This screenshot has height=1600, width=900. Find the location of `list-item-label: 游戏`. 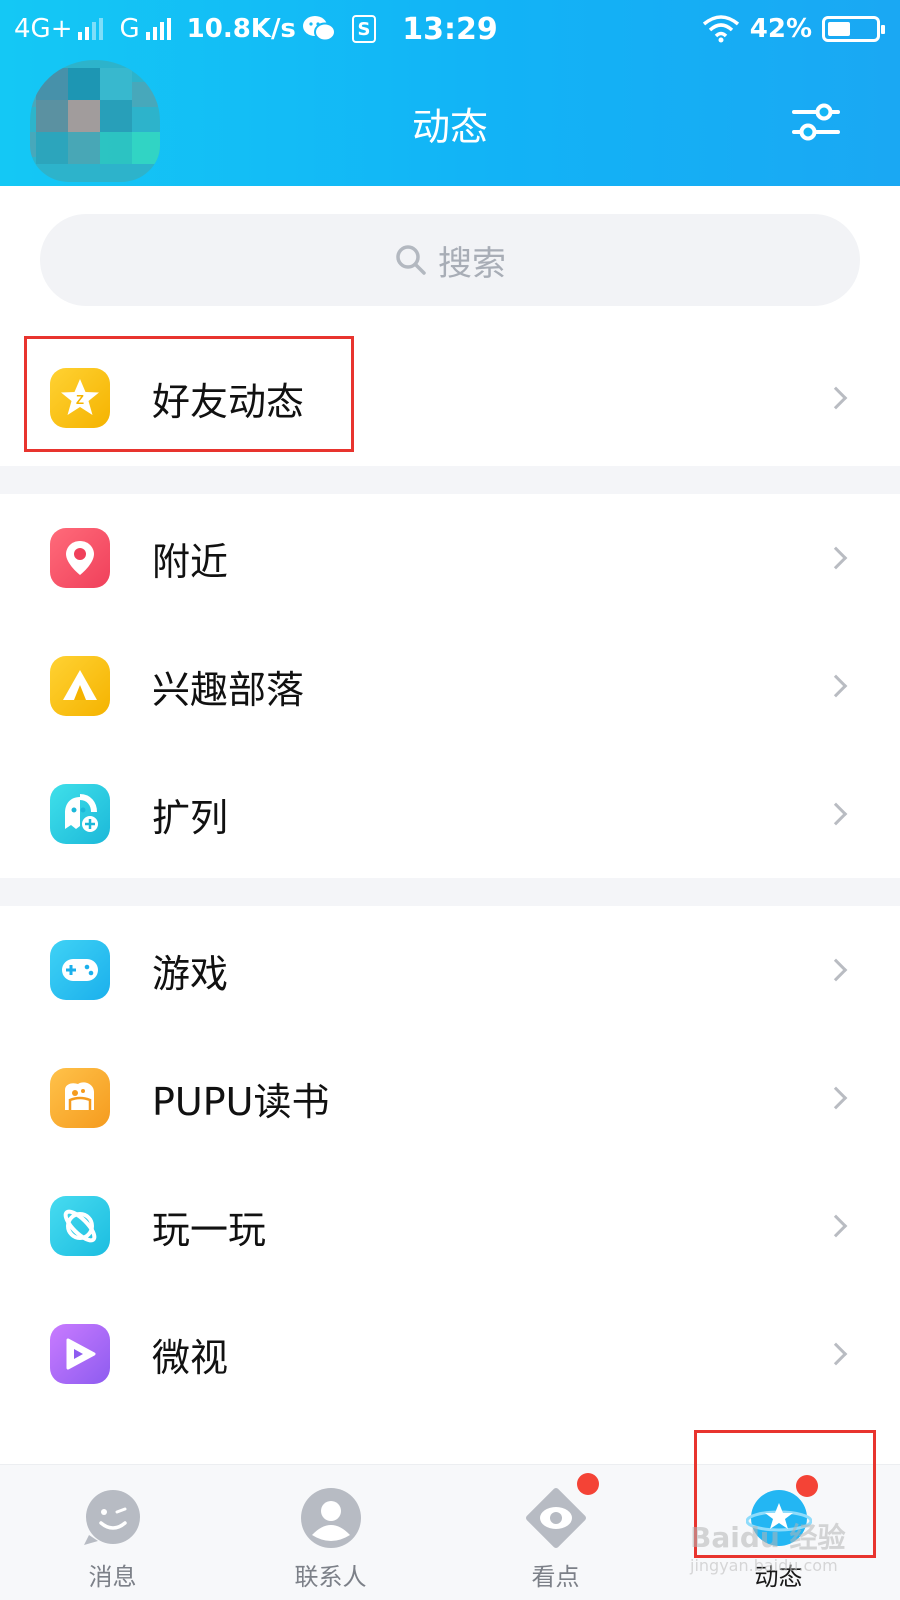

list-item-label: 游戏 is located at coordinates (190, 973).